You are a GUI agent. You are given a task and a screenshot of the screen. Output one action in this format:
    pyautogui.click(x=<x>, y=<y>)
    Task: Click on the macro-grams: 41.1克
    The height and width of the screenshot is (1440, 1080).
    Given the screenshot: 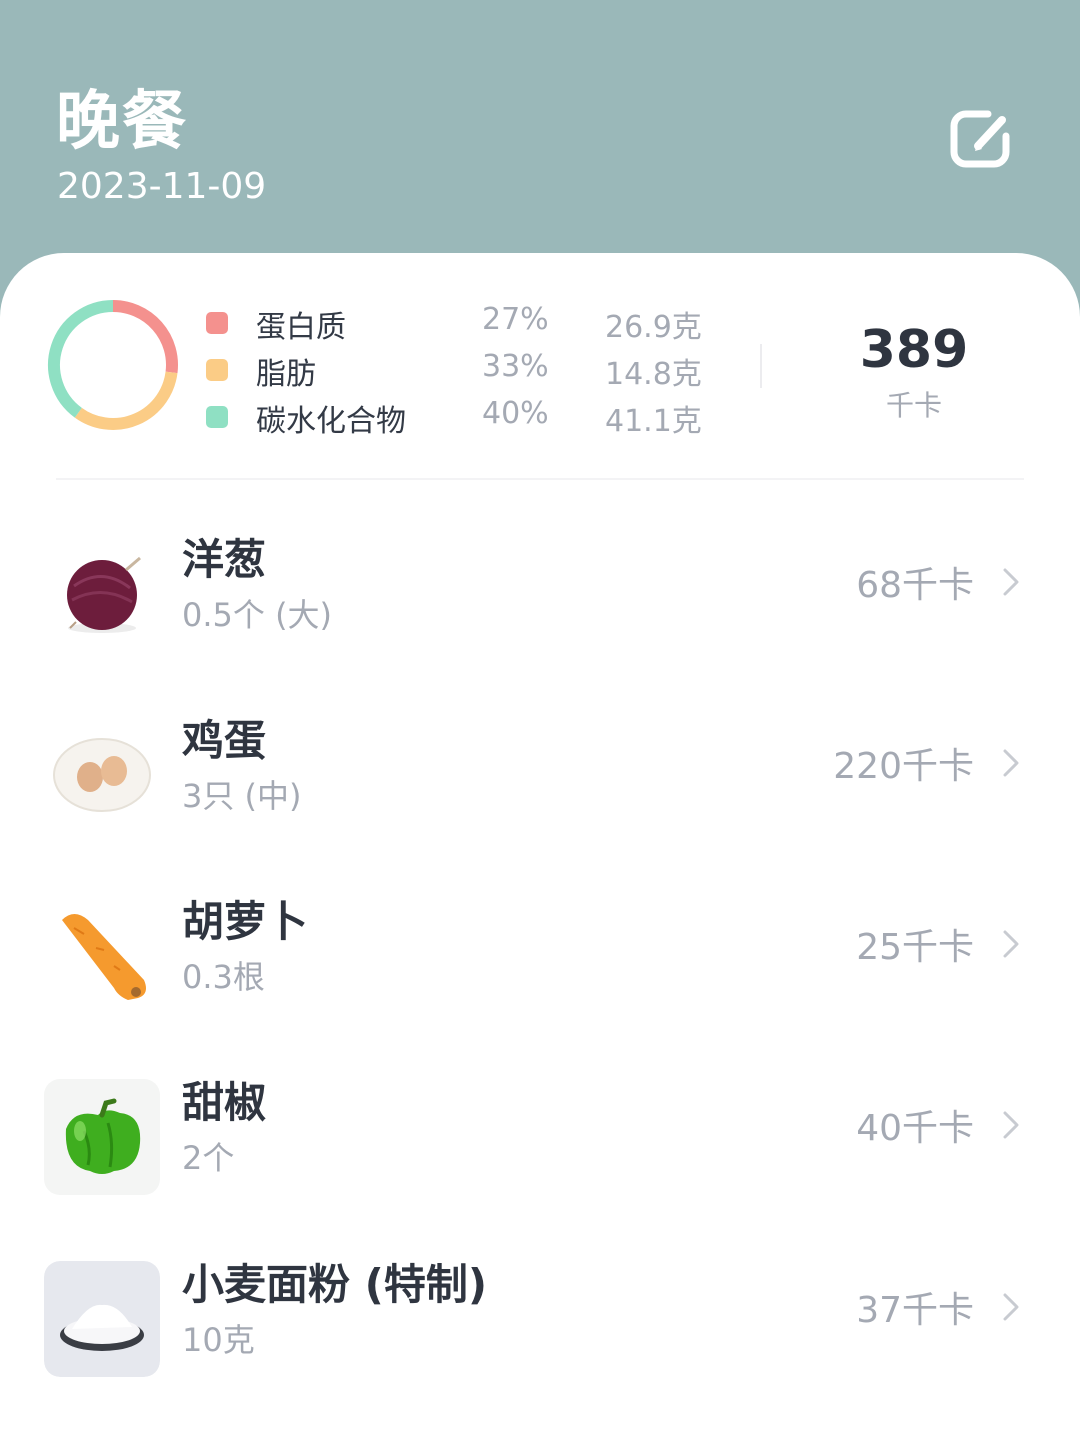 What is the action you would take?
    pyautogui.click(x=653, y=421)
    